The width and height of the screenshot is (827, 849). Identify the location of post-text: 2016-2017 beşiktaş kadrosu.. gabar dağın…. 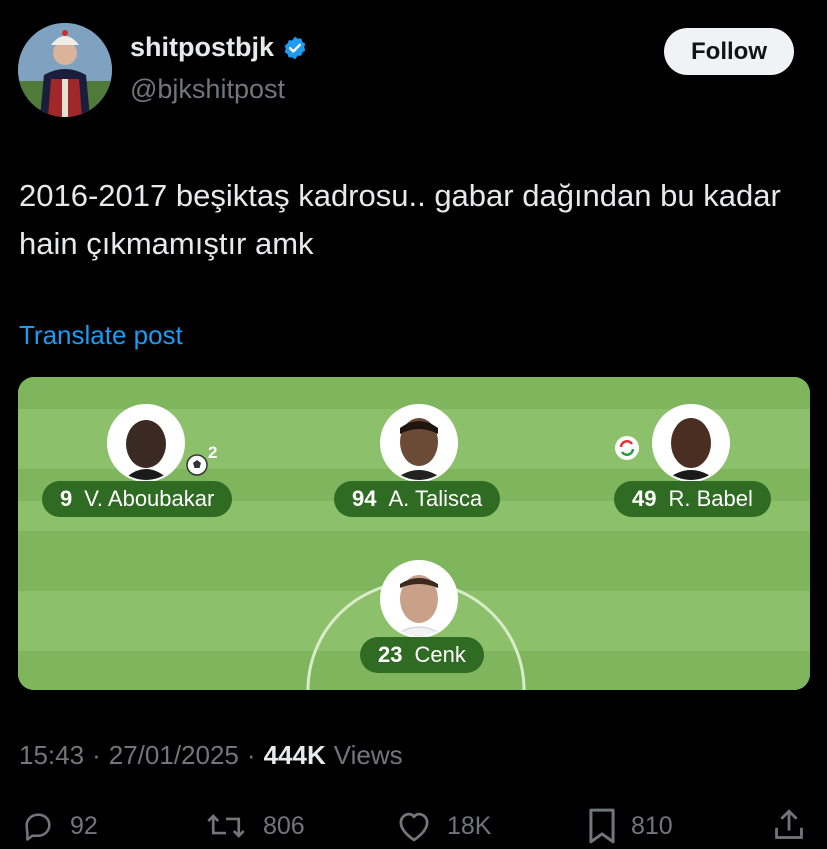
(400, 219).